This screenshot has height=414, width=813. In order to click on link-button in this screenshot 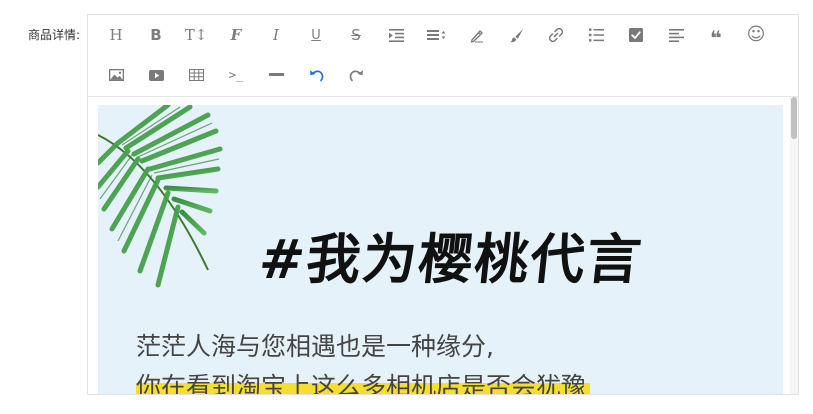, I will do `click(556, 35)`.